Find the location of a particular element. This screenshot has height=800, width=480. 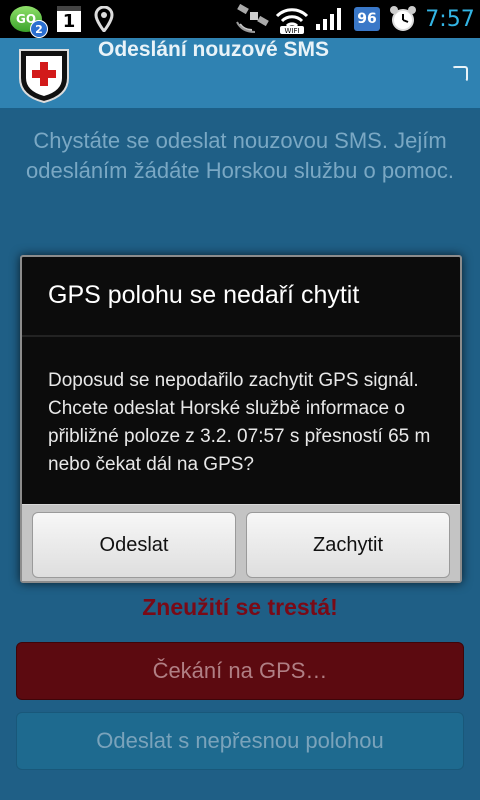

battery-level: 96 is located at coordinates (367, 19).